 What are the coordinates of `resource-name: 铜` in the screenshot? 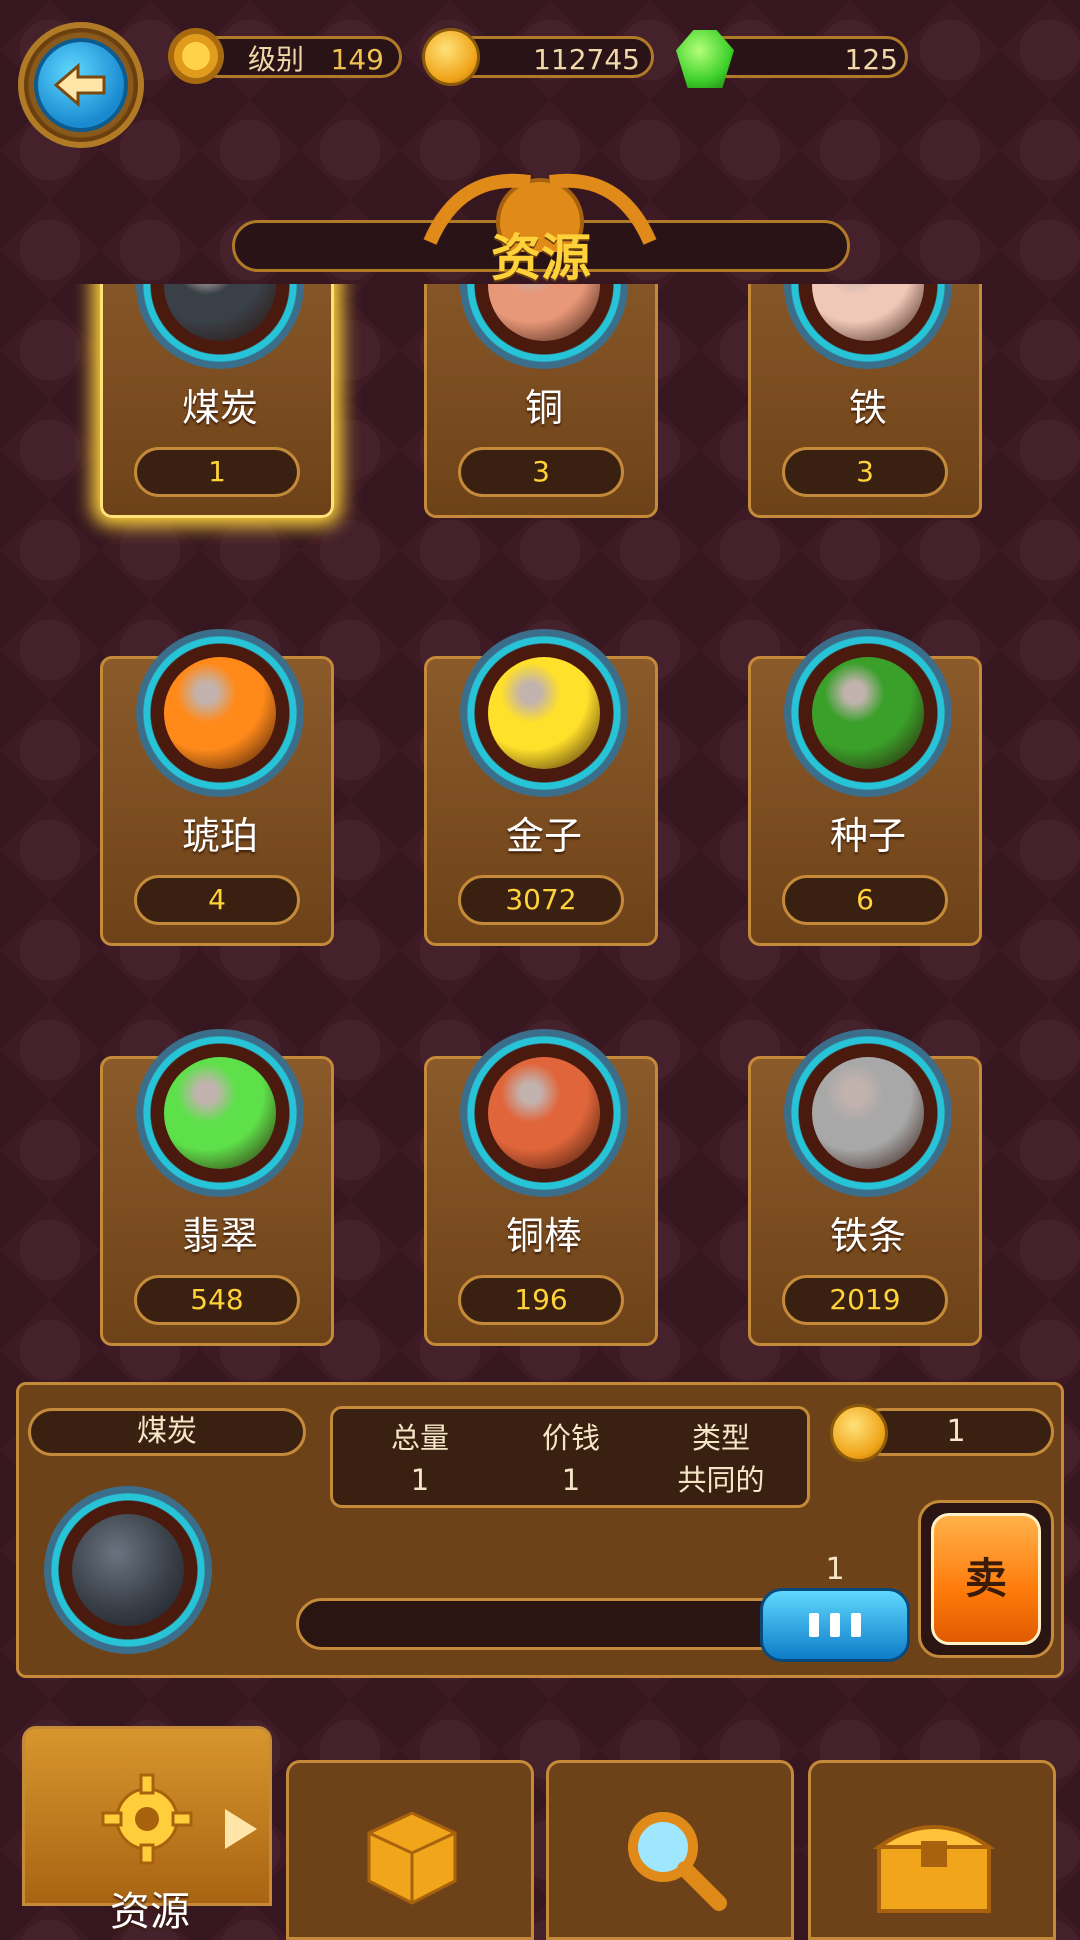 It's located at (543, 408).